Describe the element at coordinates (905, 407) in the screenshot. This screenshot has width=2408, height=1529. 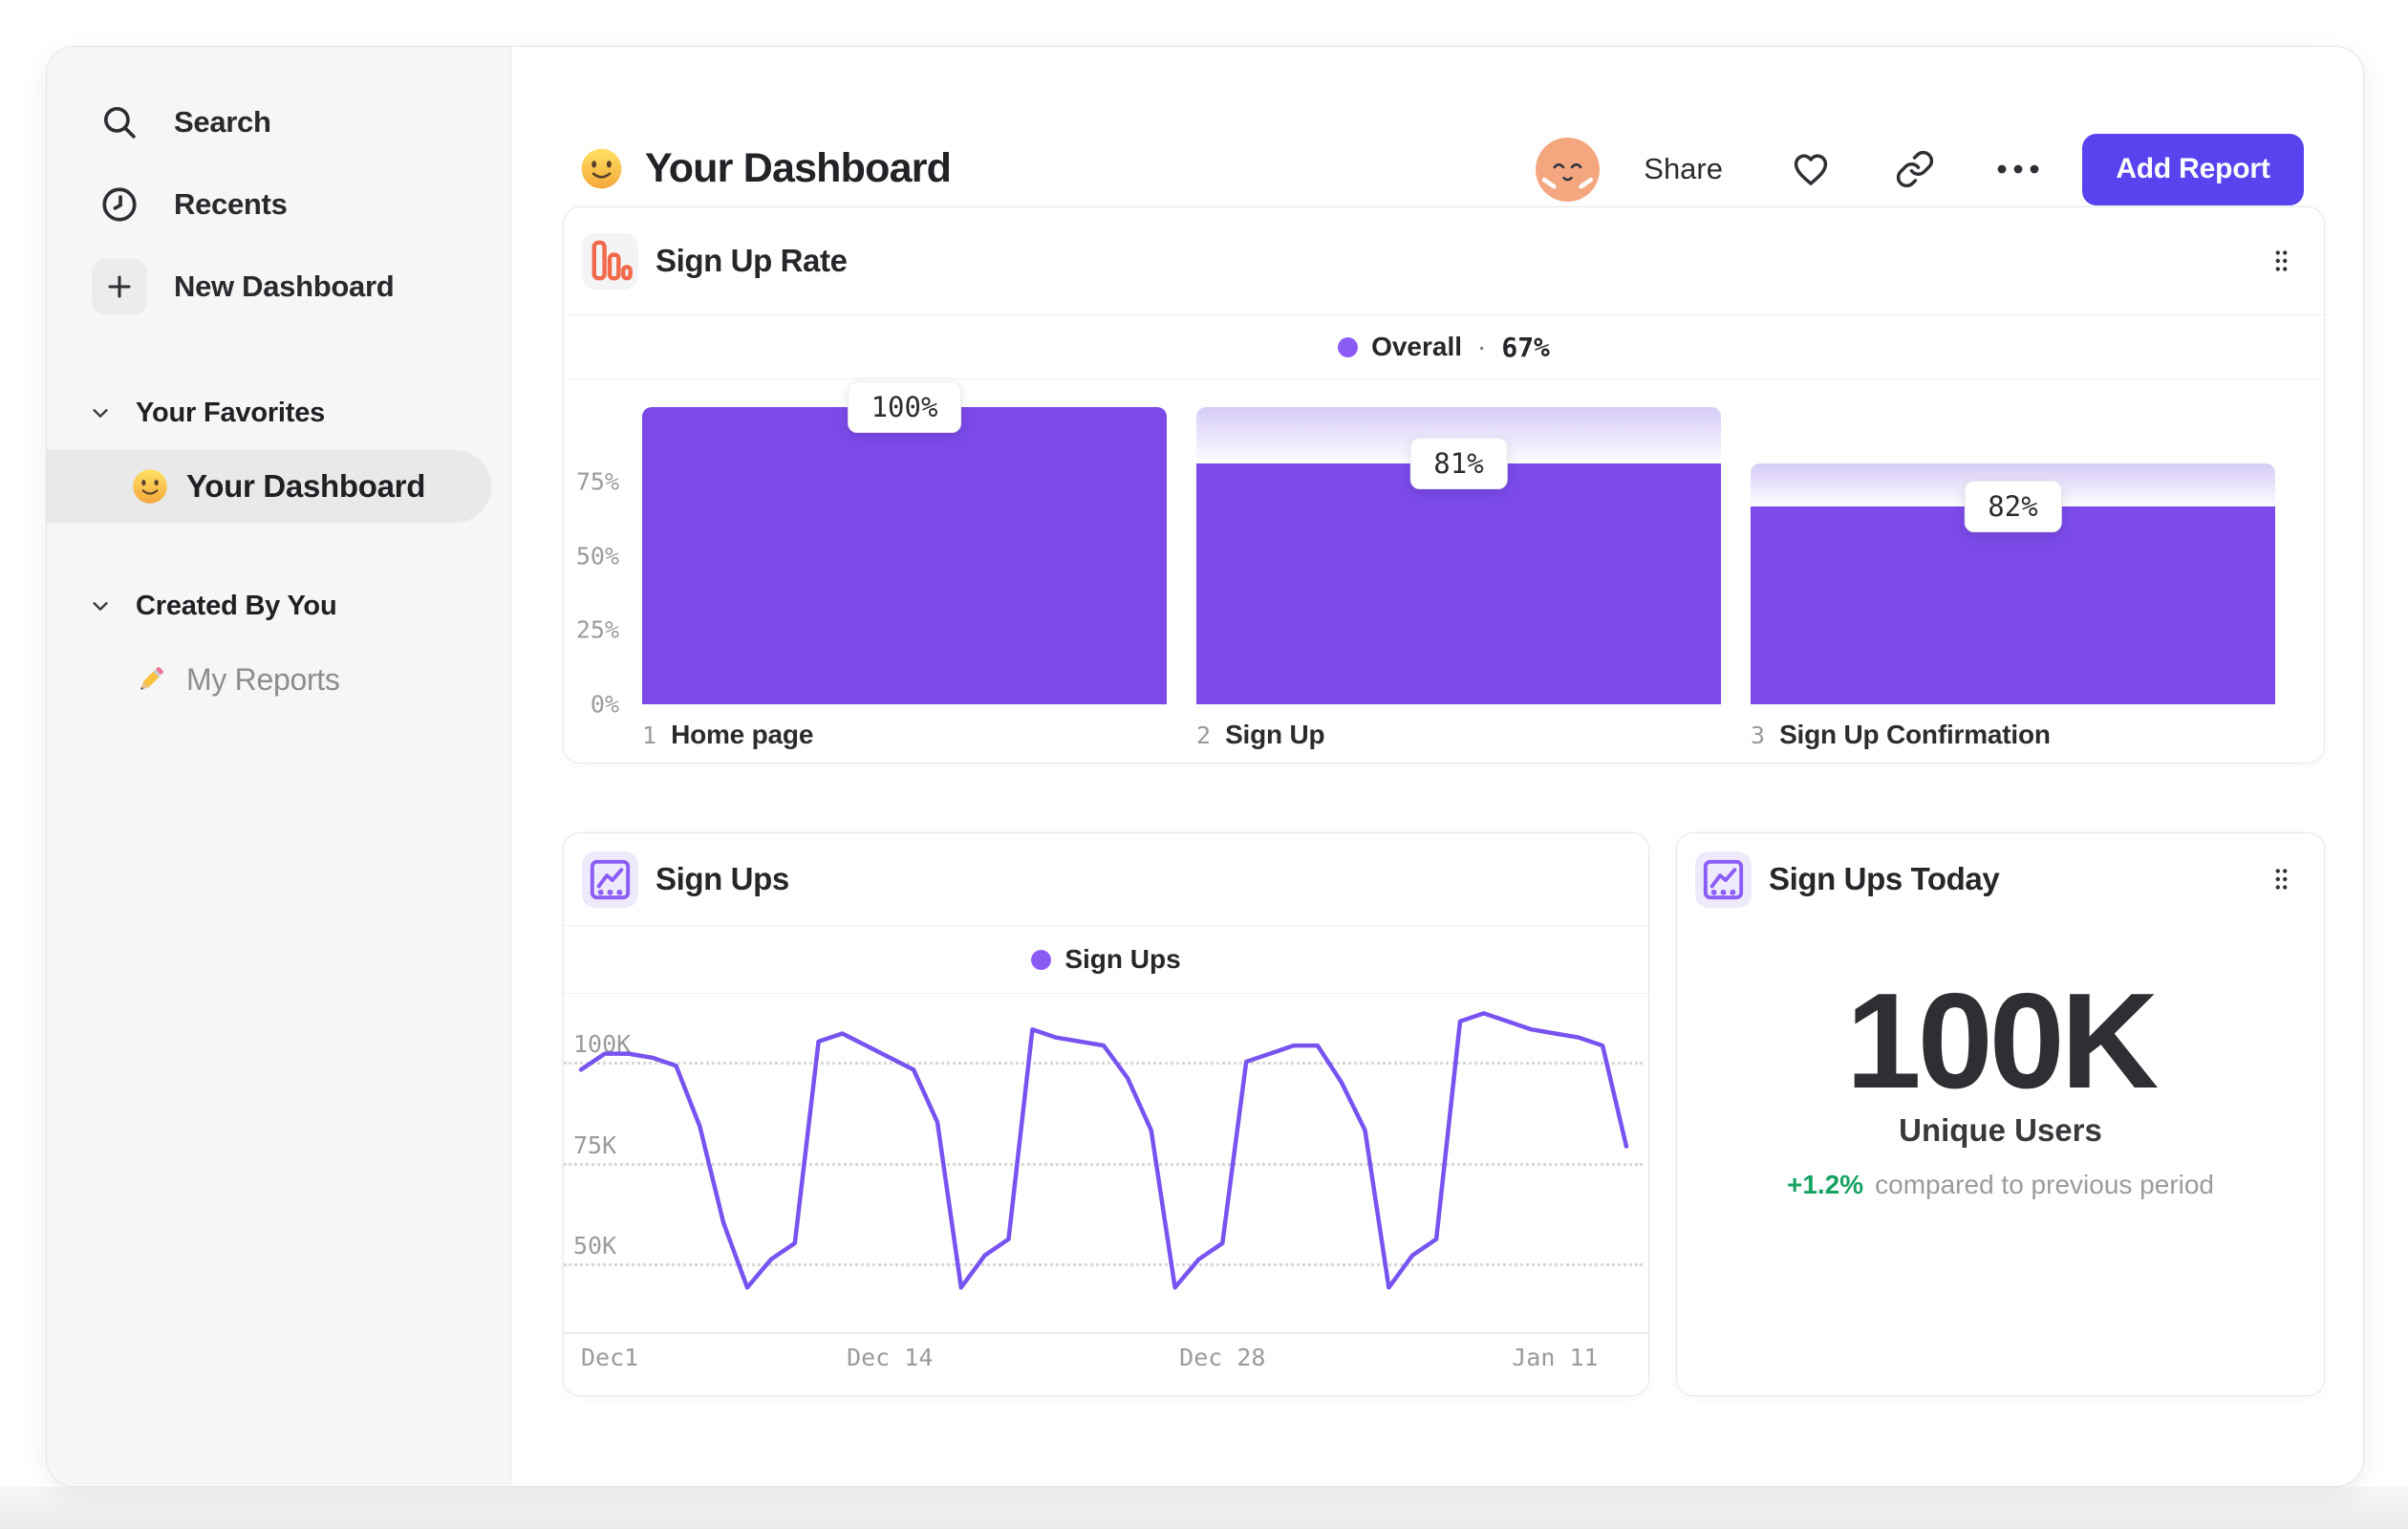
I see `funnel-conversion-tooltip: 100%` at that location.